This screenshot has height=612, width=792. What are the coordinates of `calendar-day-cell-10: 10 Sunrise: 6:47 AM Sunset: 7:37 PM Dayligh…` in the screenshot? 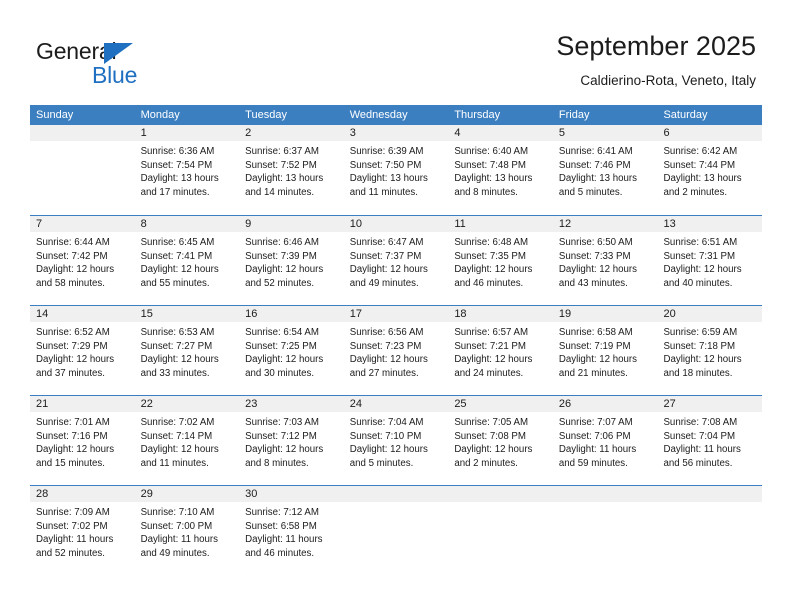 It's located at (396, 260).